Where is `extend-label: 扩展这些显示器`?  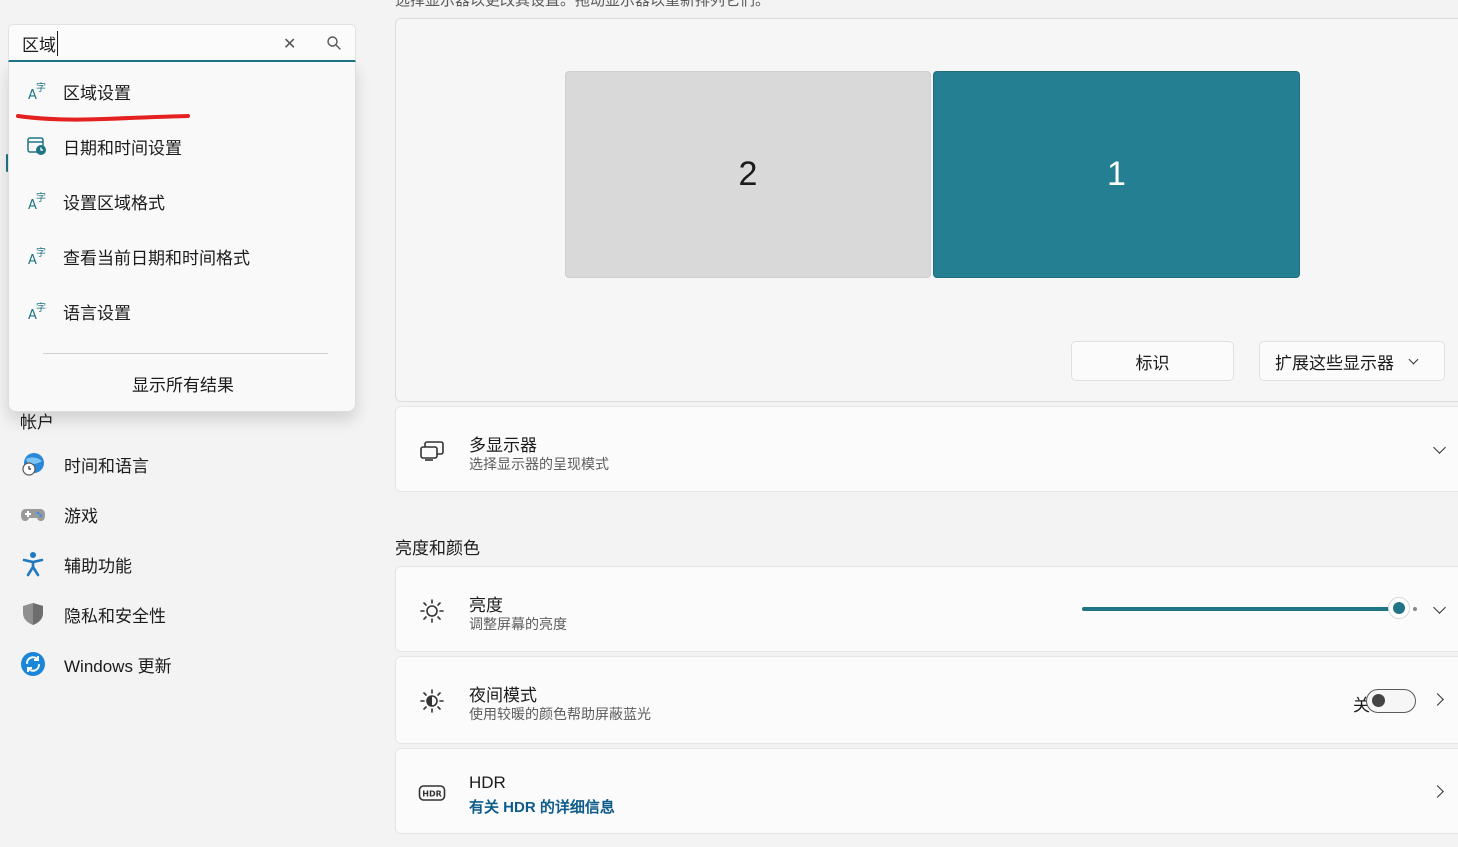
extend-label: 扩展这些显示器 is located at coordinates (1334, 363).